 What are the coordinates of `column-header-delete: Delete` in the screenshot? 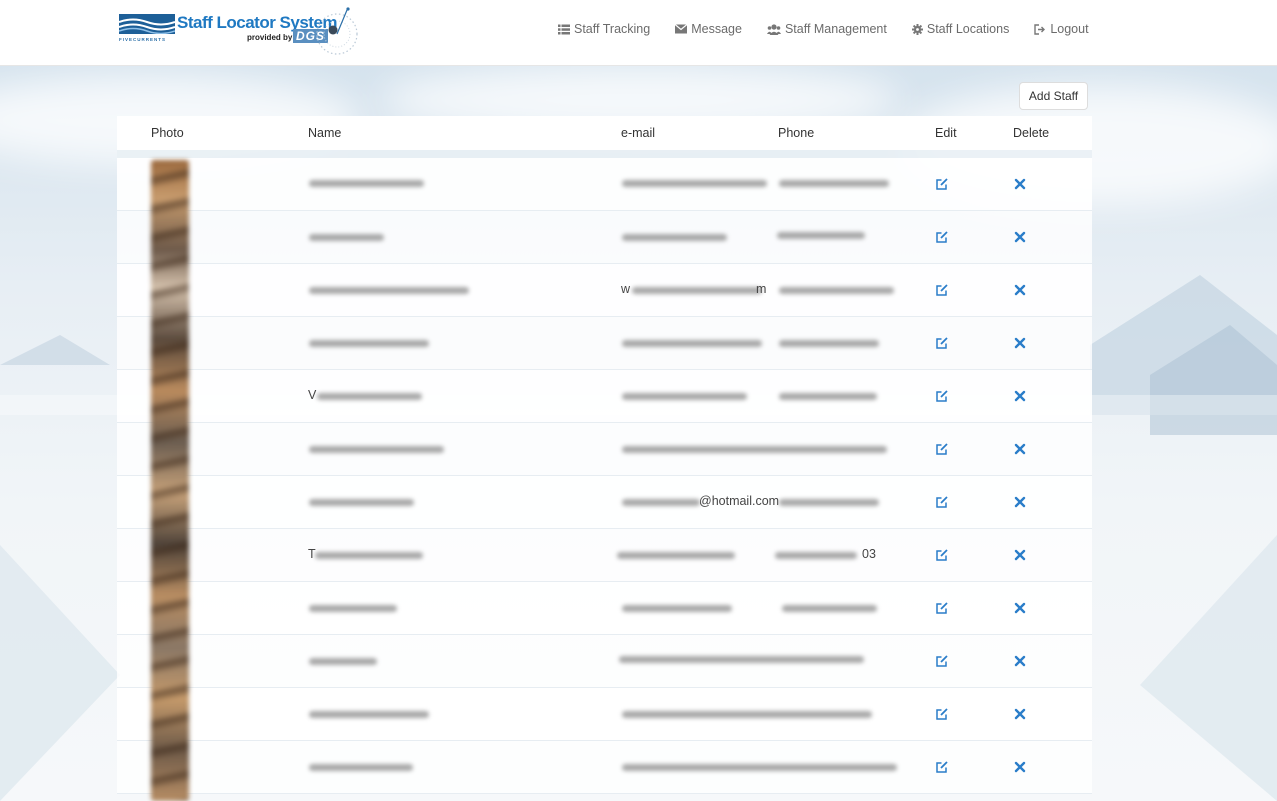 It's located at (1031, 133).